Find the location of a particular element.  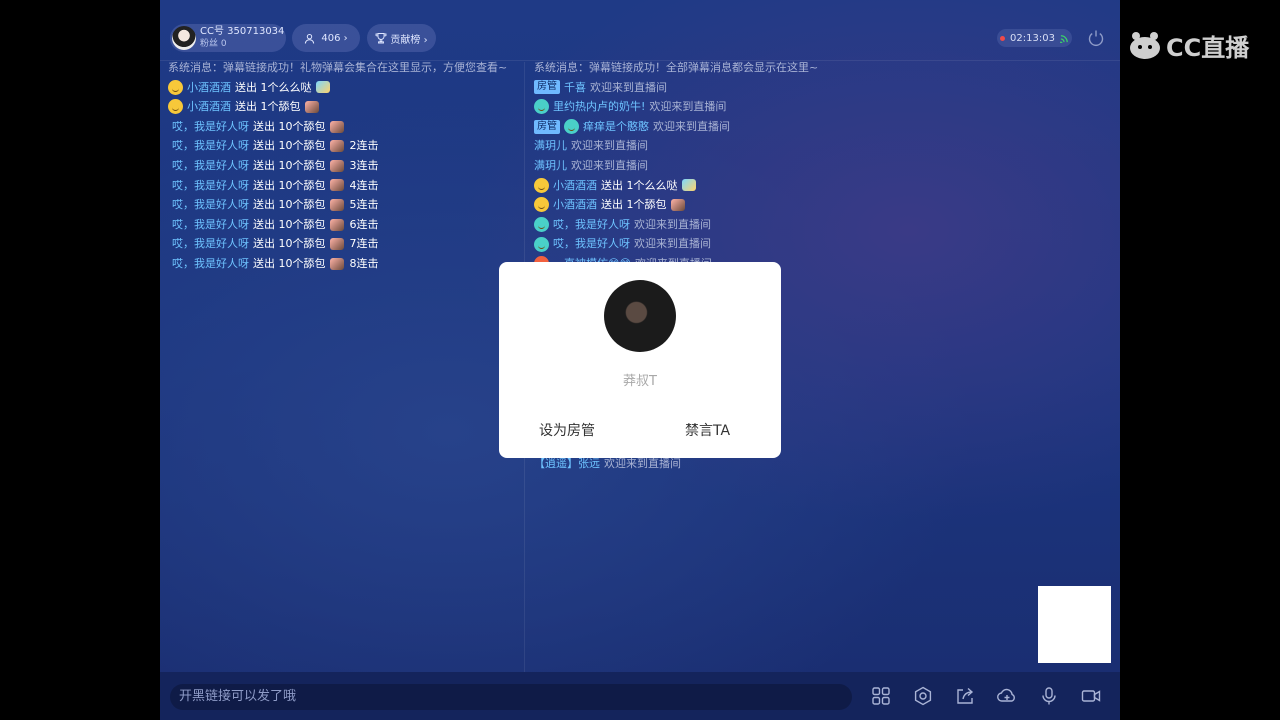

contribution-rank-button: 贡献榜 › is located at coordinates (401, 38).